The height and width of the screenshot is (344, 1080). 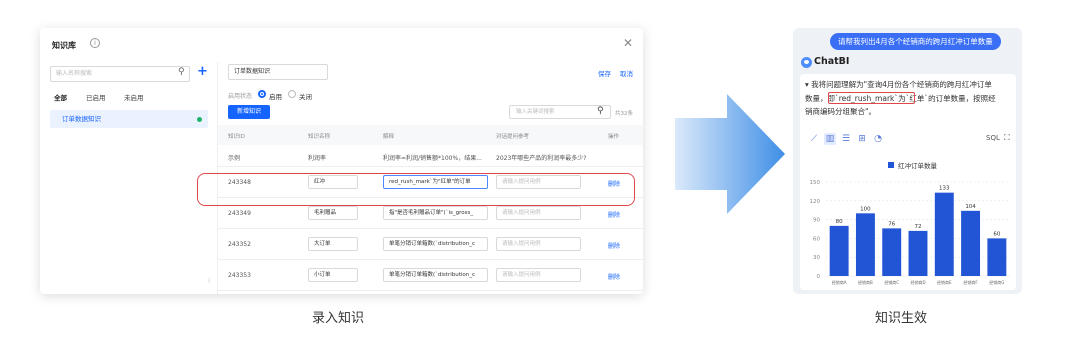 I want to click on x-tick-label: 经销商F, so click(x=970, y=282).